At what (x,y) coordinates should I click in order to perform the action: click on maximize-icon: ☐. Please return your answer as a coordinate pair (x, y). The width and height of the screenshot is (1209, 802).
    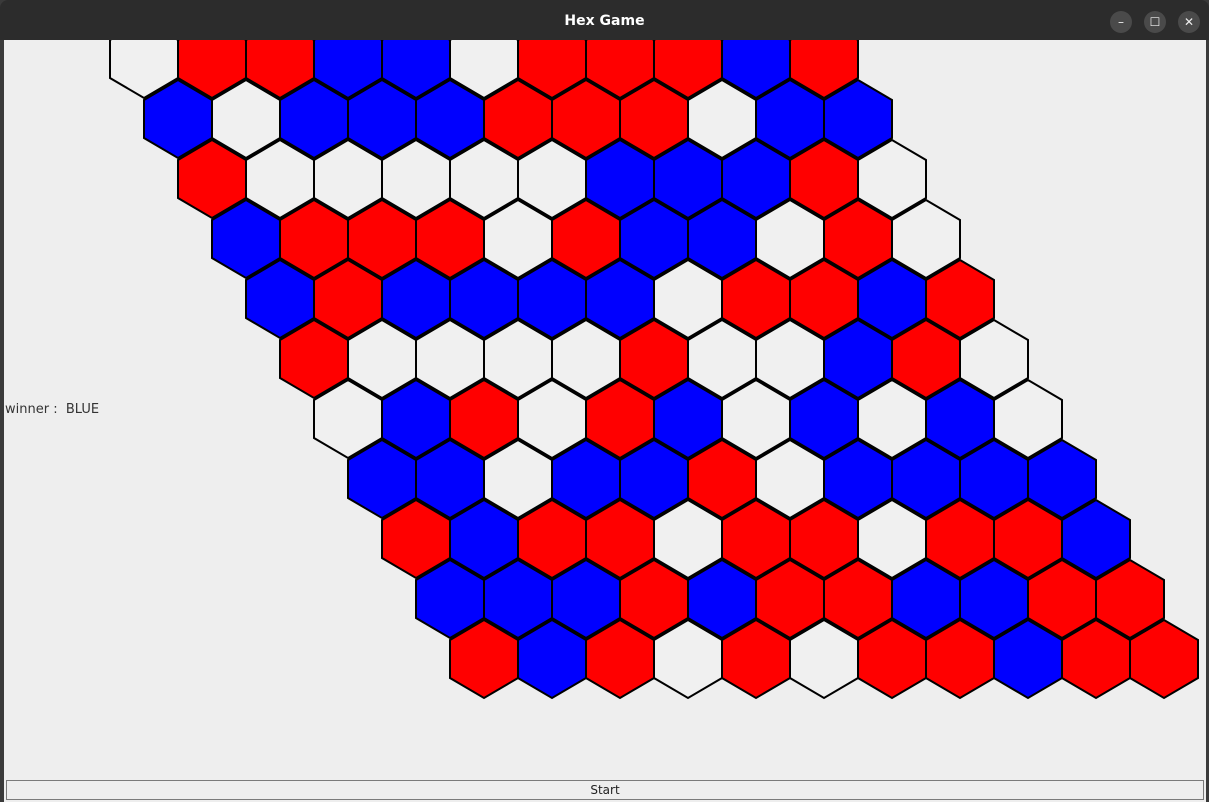
    Looking at the image, I should click on (1155, 22).